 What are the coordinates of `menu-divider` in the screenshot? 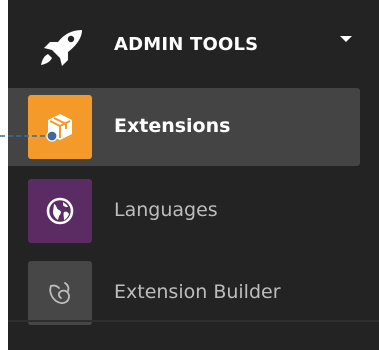 It's located at (193, 321).